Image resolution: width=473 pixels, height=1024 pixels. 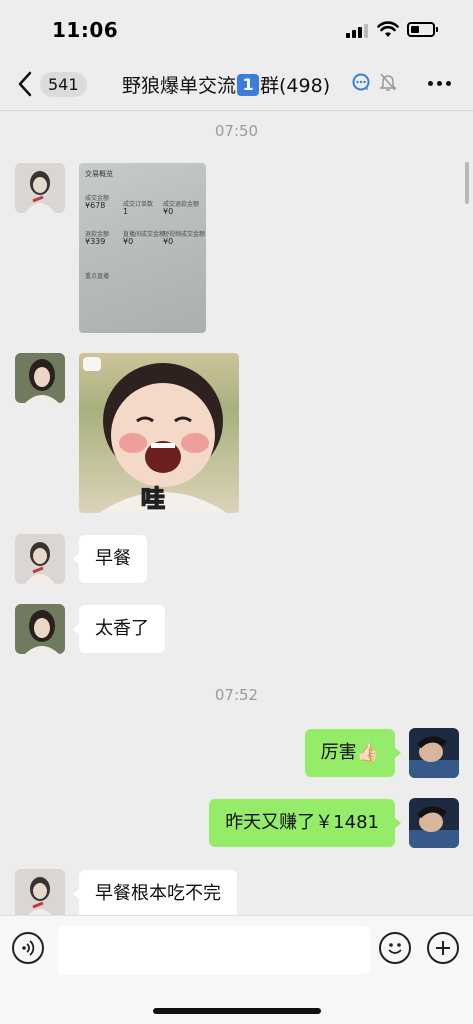 I want to click on message-bubble-outgoing: 昨天又赚了￥1481, so click(x=305, y=823).